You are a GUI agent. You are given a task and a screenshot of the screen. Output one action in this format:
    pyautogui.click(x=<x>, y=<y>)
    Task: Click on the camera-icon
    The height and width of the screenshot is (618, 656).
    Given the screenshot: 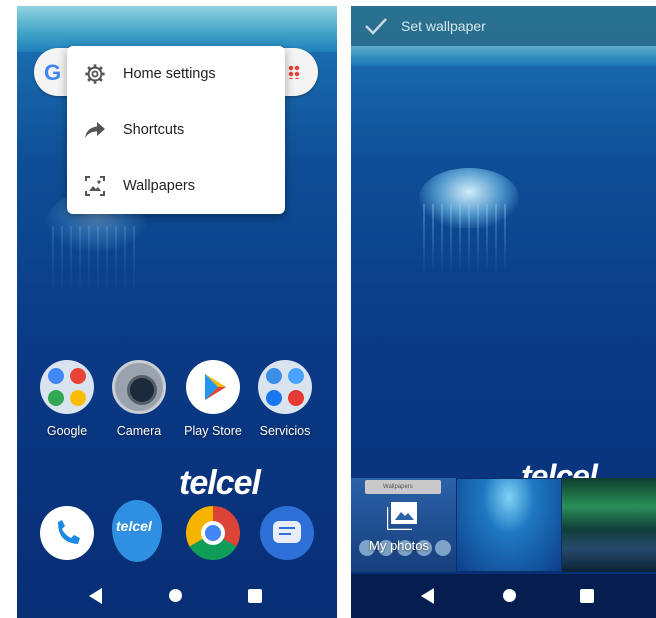 What is the action you would take?
    pyautogui.click(x=139, y=387)
    